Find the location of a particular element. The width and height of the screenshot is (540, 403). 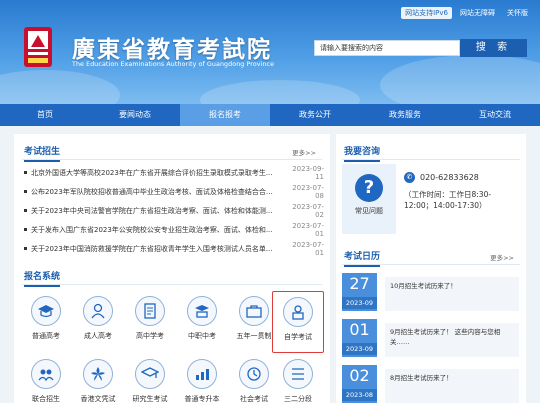

sys-item-label: 普通专升本 is located at coordinates (202, 399).